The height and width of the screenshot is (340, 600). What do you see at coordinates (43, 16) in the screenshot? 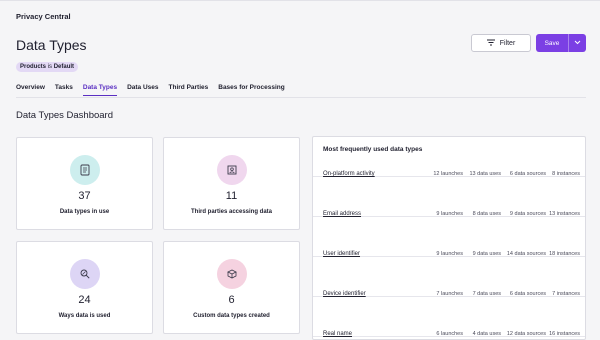
I see `breadcrumb: Privacy Central` at bounding box center [43, 16].